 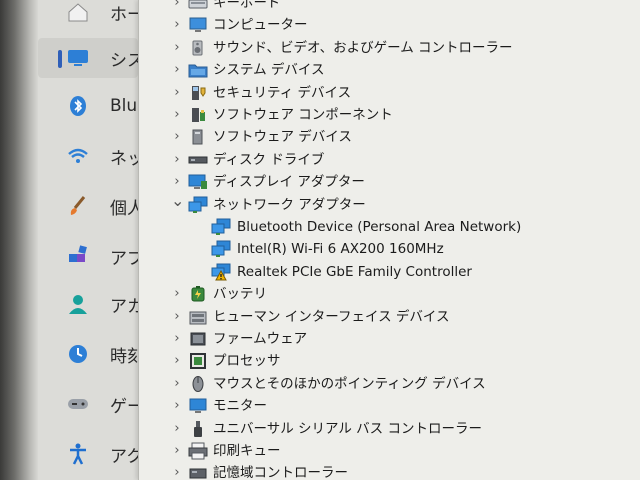 I want to click on device-category: › ディスプレイ アダプター, so click(x=389, y=182).